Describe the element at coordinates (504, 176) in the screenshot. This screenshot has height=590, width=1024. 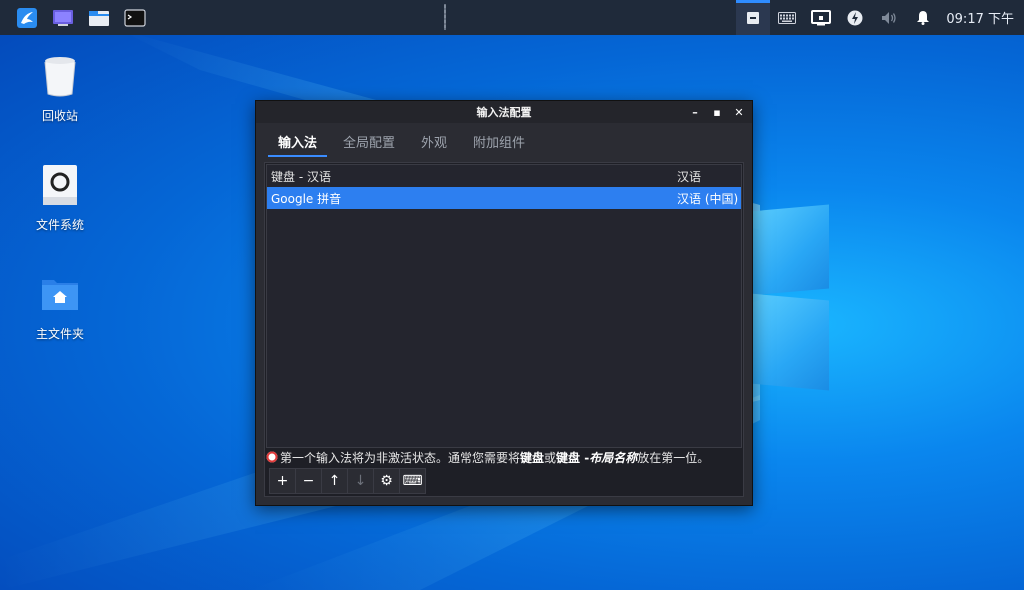
I see `list-item: 键盘 - 汉语 汉语` at that location.